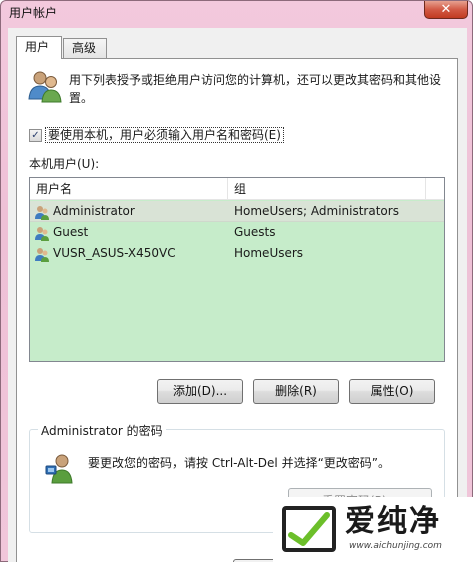 The image size is (473, 562). I want to click on column-header-group: 组, so click(327, 189).